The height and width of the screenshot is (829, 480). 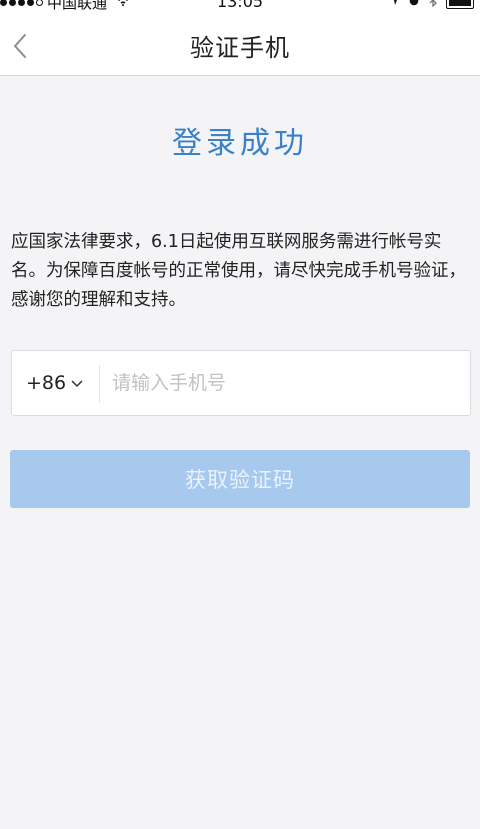 I want to click on top-bar: 中国联通 13:05 验证手机, so click(x=240, y=38).